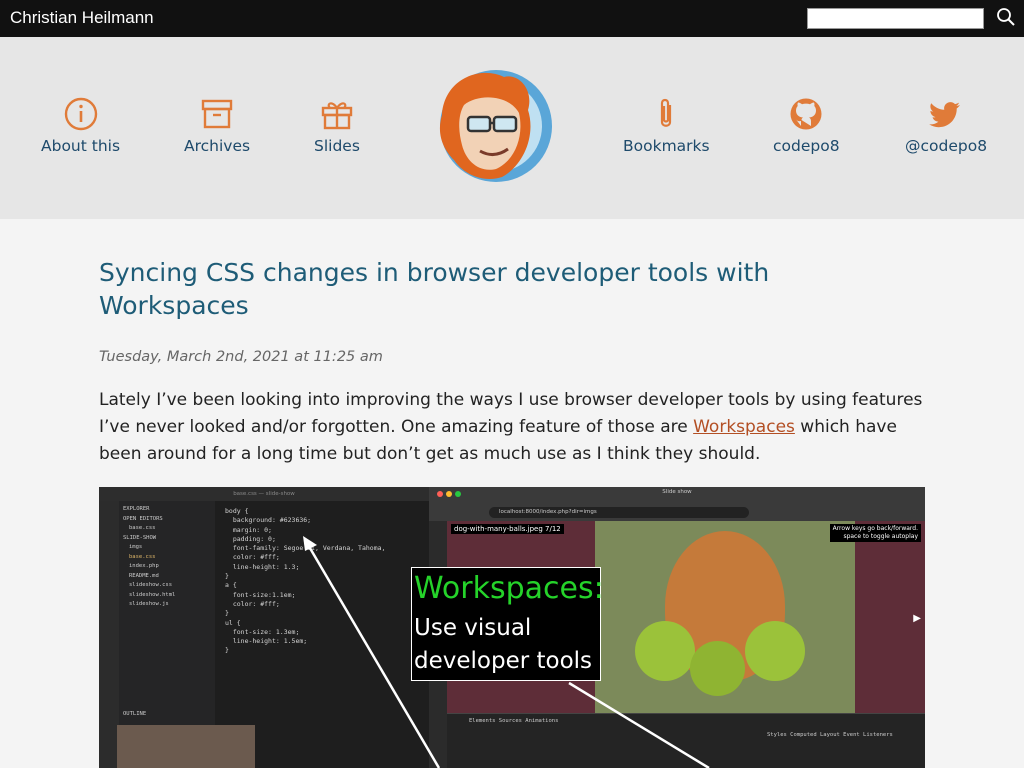 The image size is (1024, 768). Describe the element at coordinates (241, 357) in the screenshot. I see `post-date: Tuesday, March 2nd, 2021 at 11:25 am` at that location.